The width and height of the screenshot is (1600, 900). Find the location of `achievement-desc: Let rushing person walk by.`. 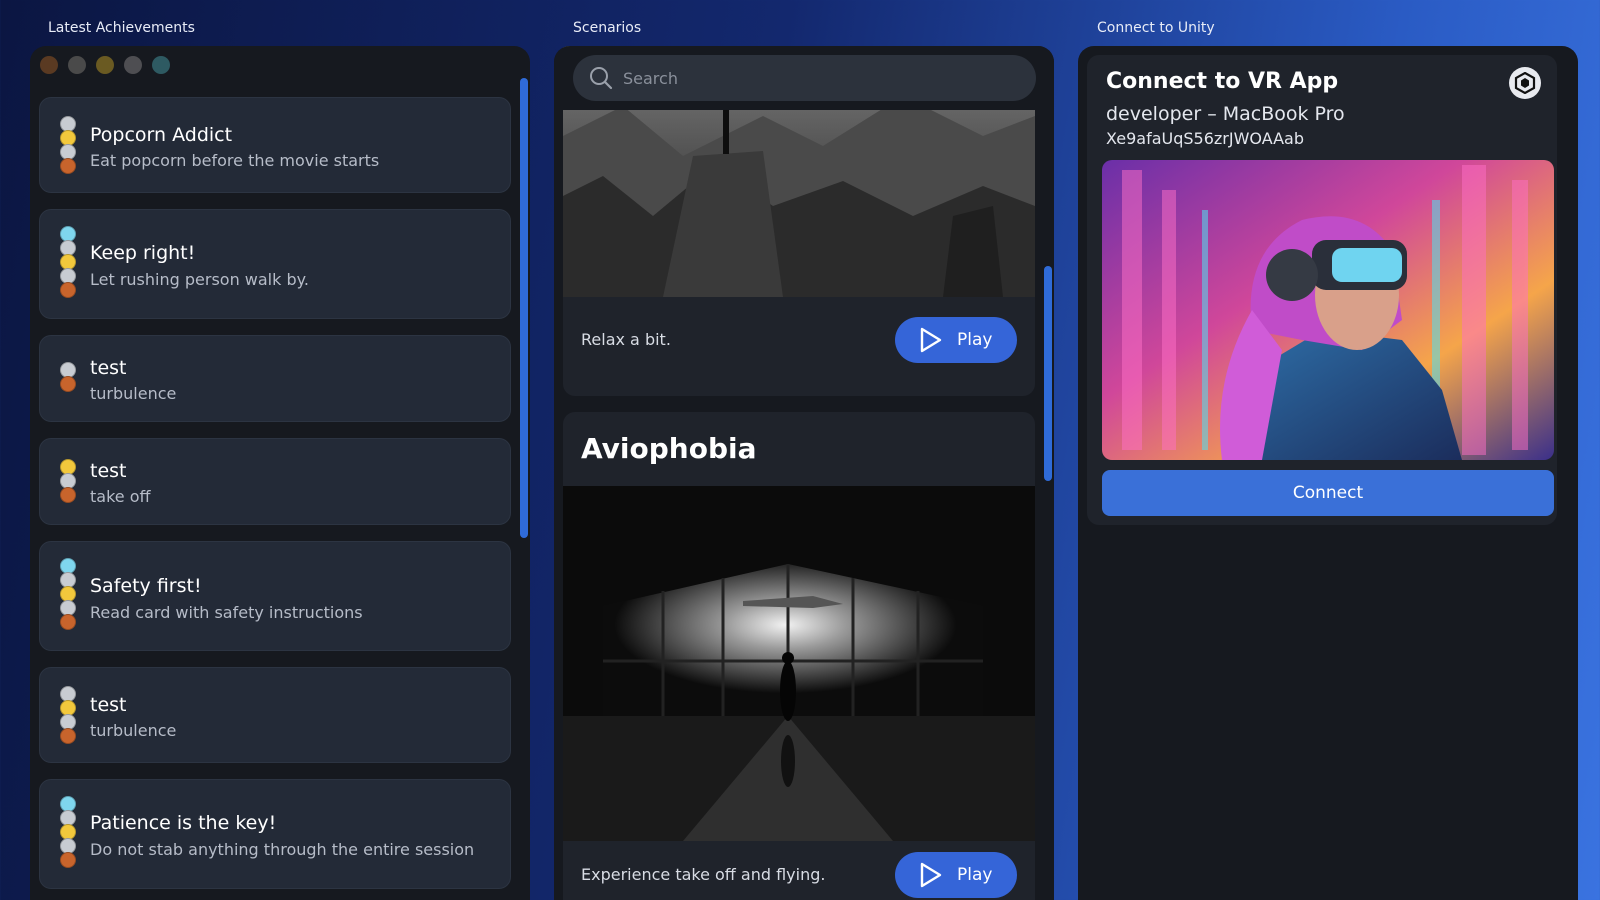

achievement-desc: Let rushing person walk by. is located at coordinates (199, 279).